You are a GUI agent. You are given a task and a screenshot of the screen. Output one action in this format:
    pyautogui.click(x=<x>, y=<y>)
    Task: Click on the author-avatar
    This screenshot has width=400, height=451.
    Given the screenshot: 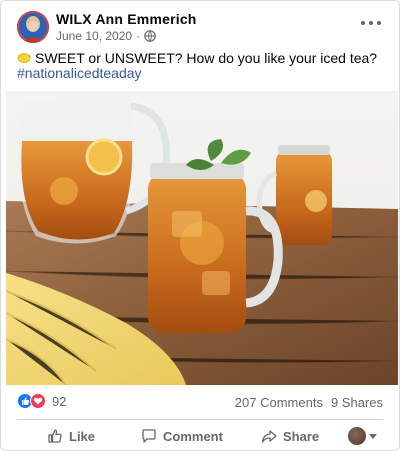 What is the action you would take?
    pyautogui.click(x=33, y=27)
    